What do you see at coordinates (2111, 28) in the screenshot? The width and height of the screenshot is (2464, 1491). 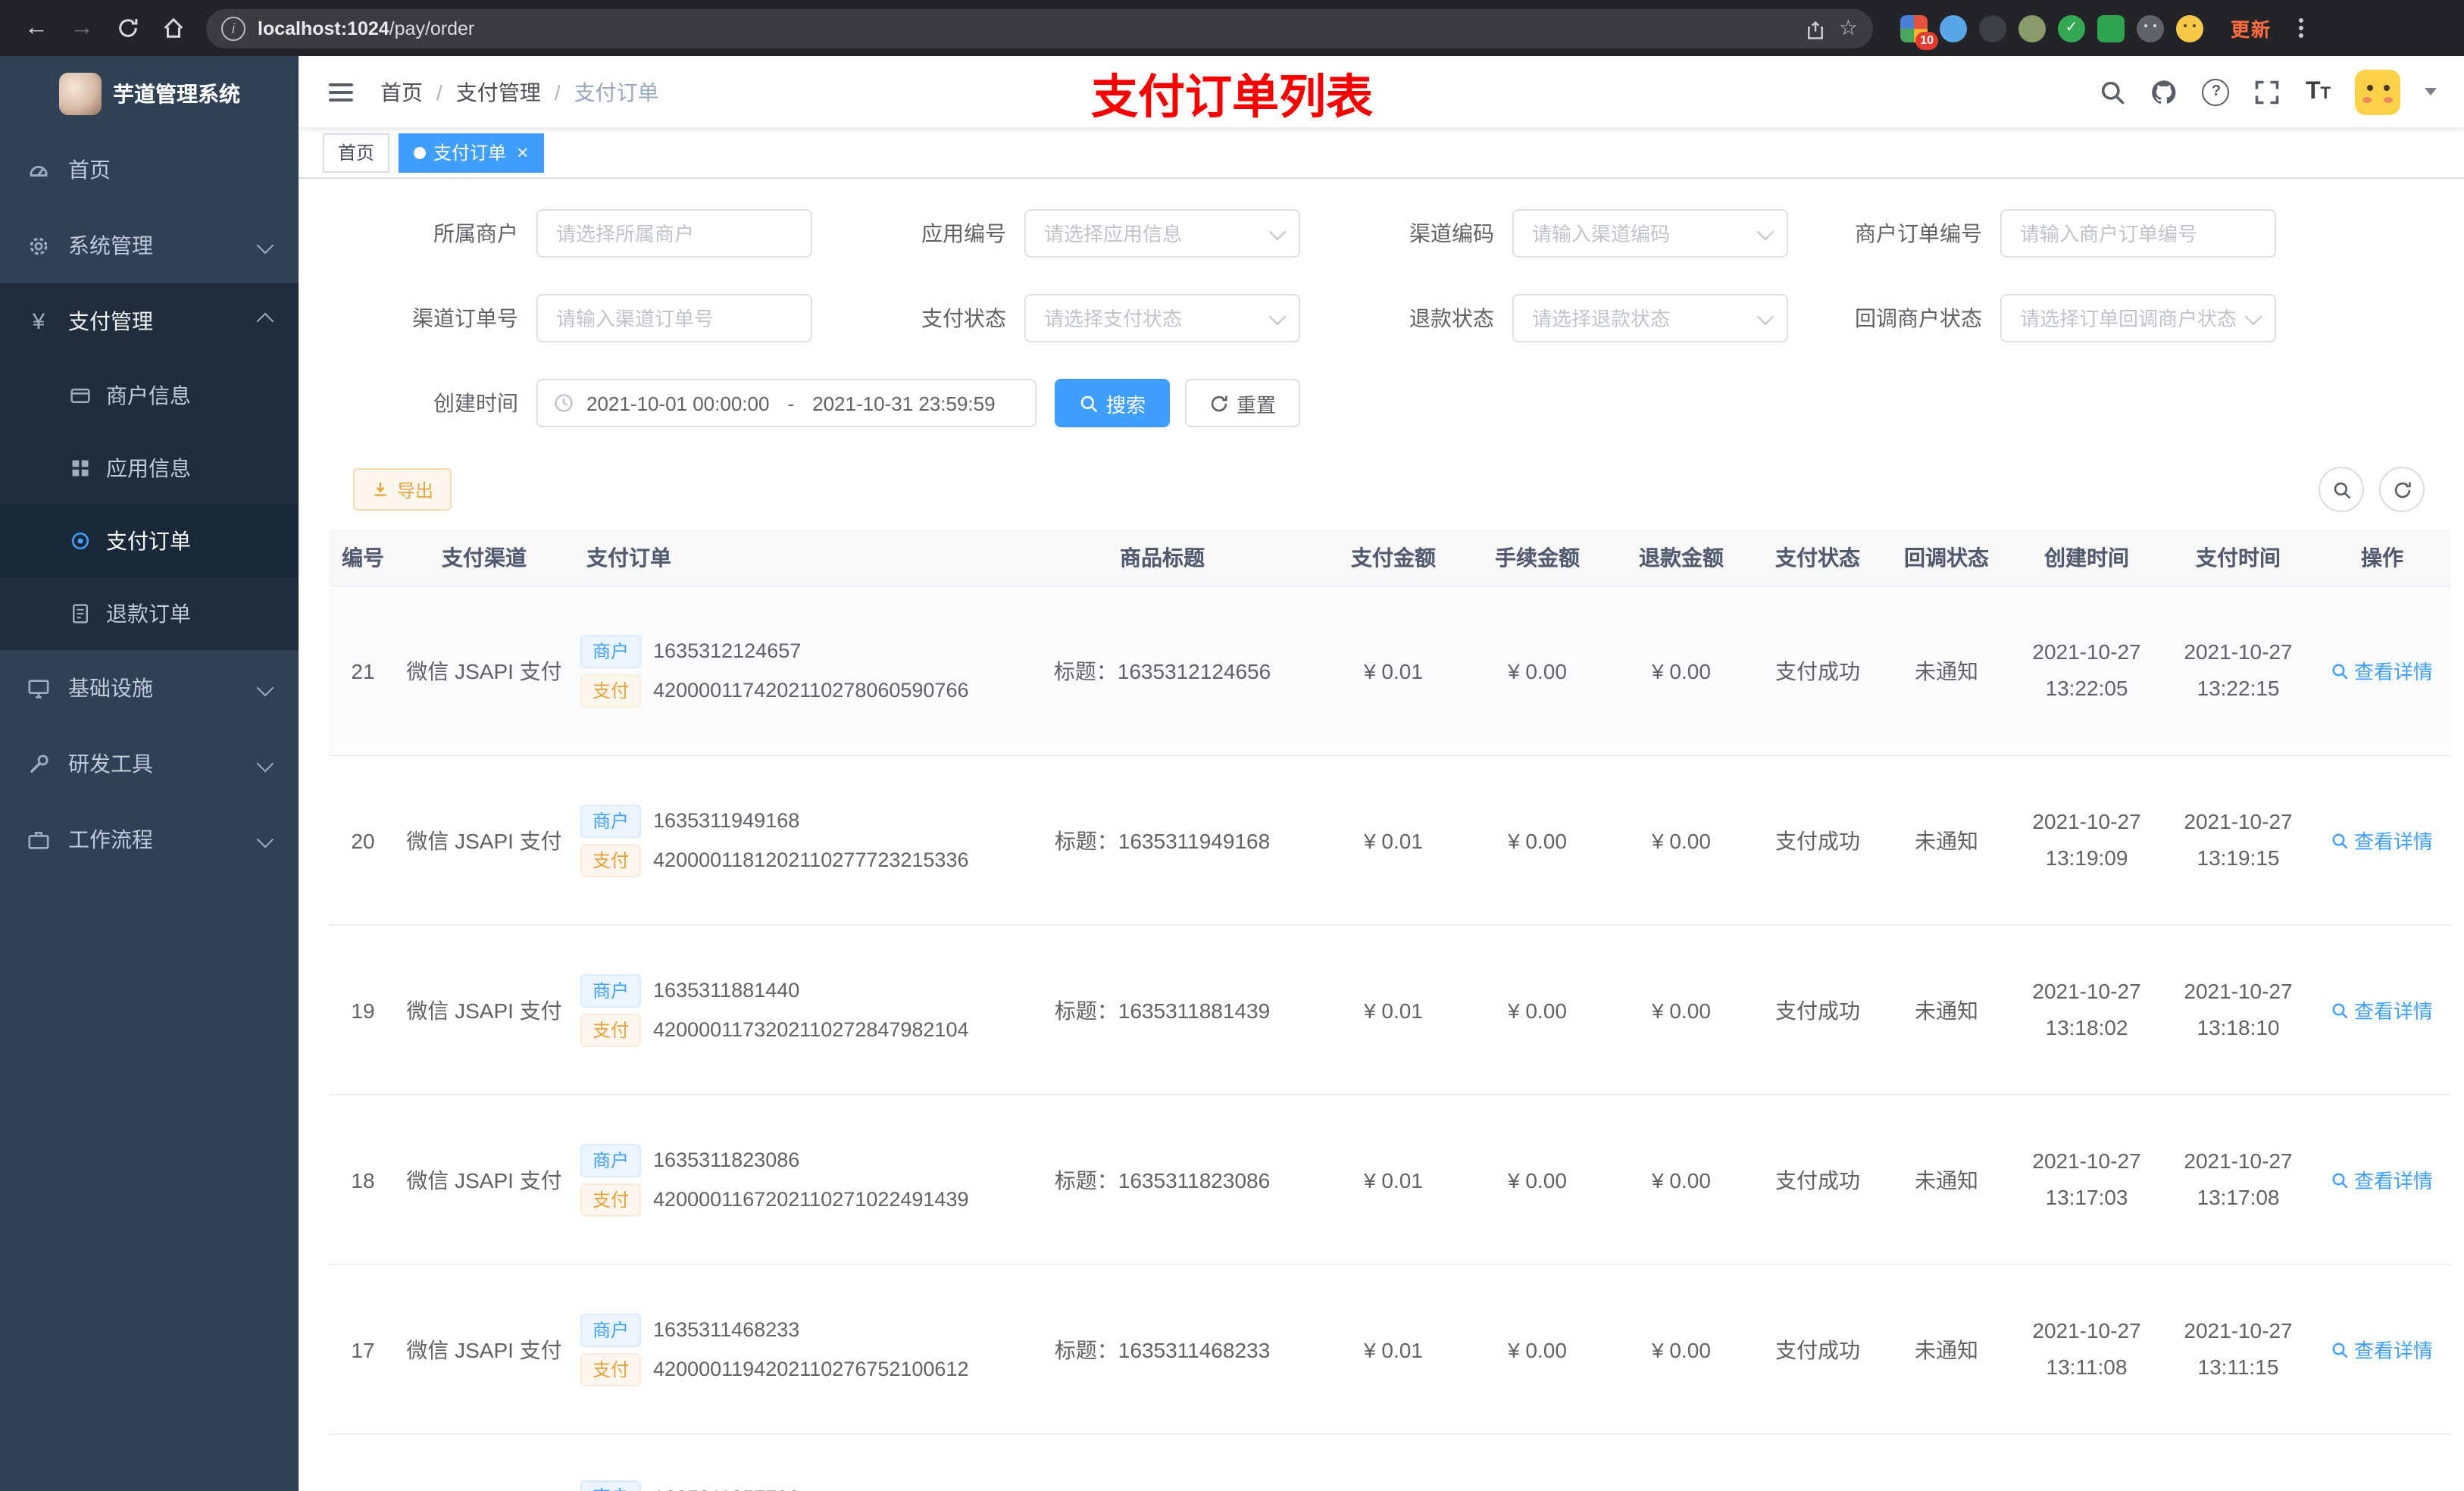 I see `extension-icon-square` at bounding box center [2111, 28].